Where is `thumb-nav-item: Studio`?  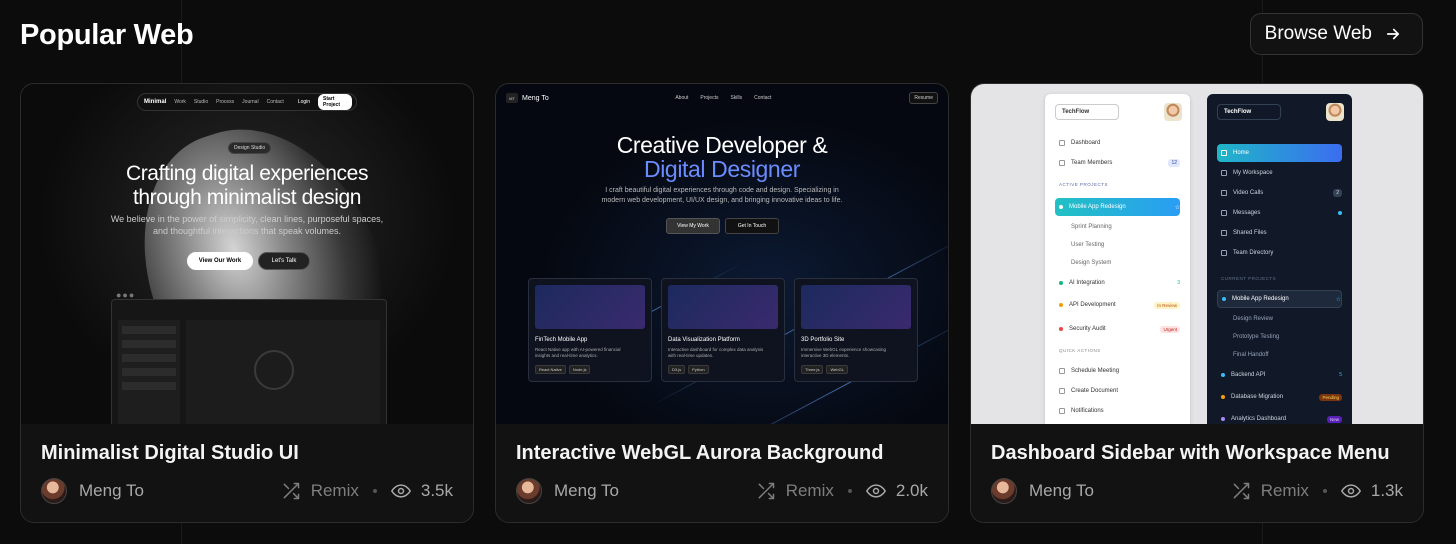
thumb-nav-item: Studio is located at coordinates (201, 102).